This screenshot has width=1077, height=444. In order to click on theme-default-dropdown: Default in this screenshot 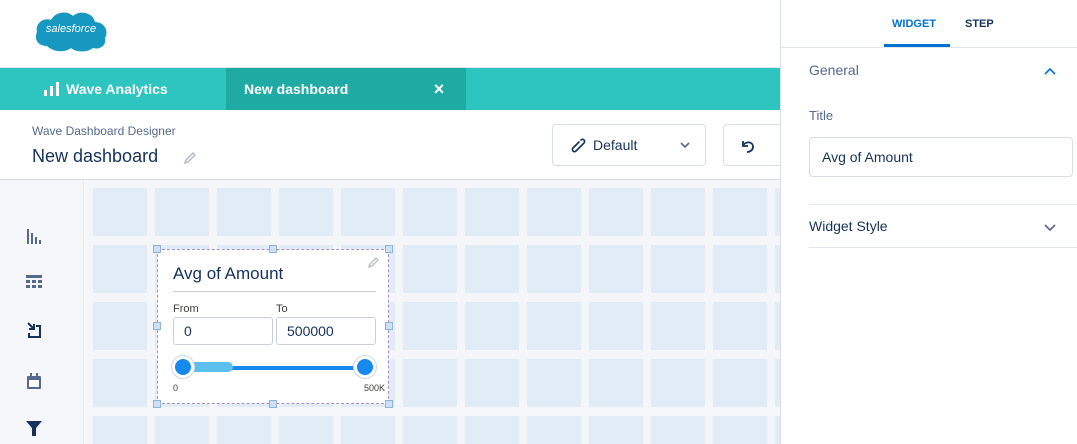, I will do `click(629, 145)`.